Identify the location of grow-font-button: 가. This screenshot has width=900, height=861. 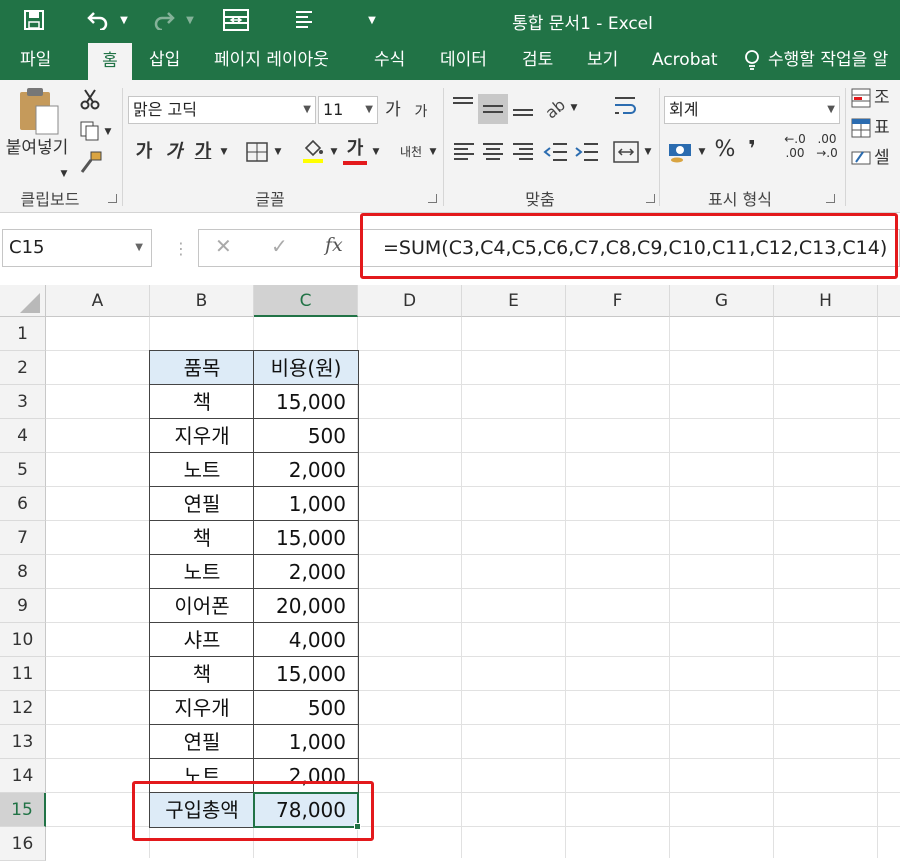
(393, 110).